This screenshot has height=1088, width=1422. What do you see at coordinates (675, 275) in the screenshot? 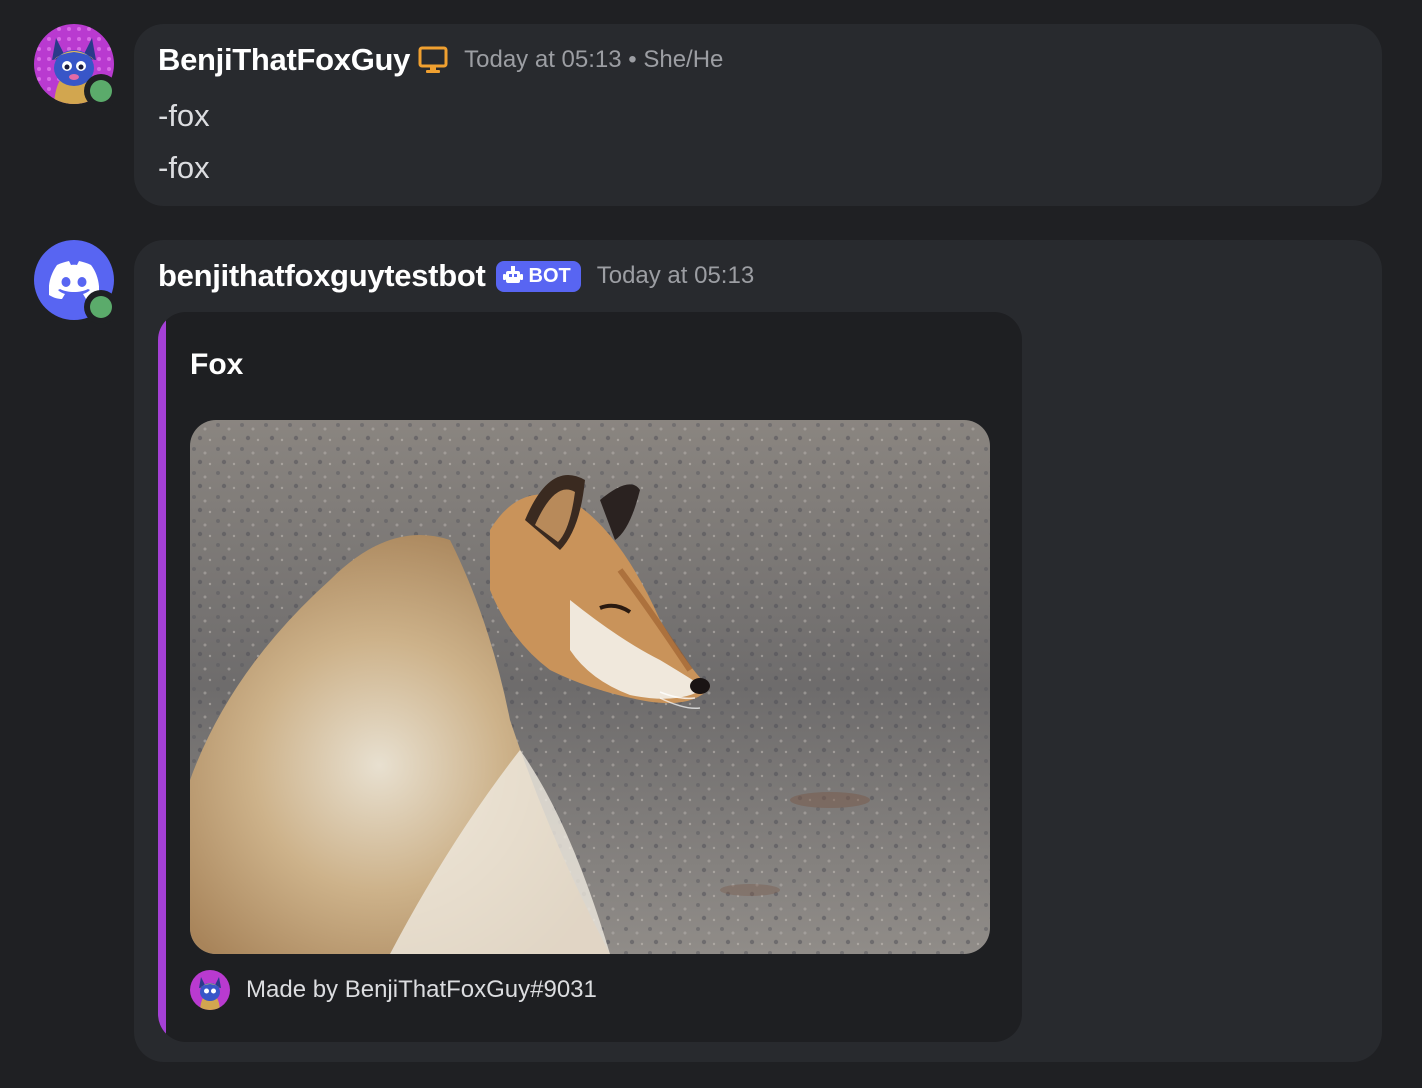
I see `timestamp: Today at 05:13` at bounding box center [675, 275].